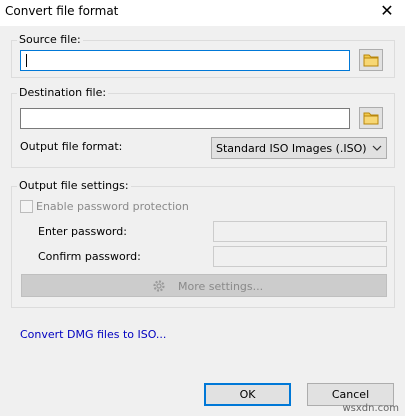 The image size is (405, 416). I want to click on enter-password-input, so click(300, 231).